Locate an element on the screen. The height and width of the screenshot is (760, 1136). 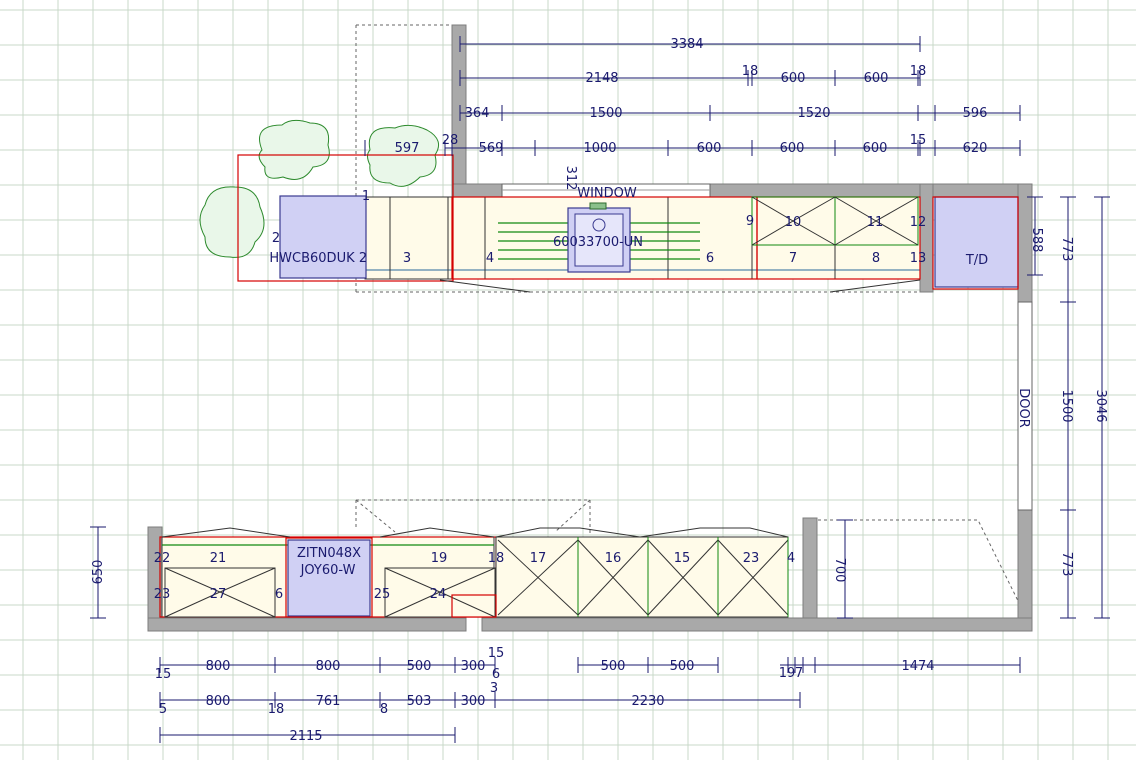
hob-model-label: HWCB60DUK is located at coordinates (312, 258).